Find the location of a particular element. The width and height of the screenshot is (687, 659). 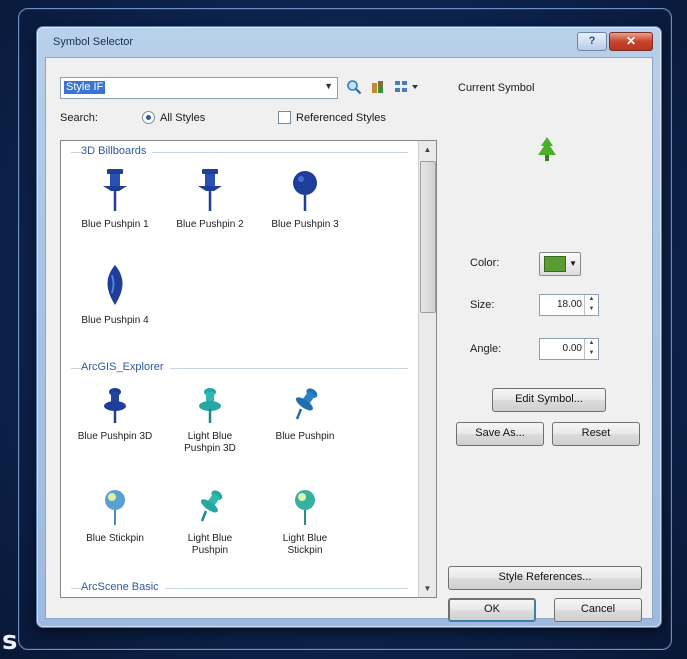

angle-spinner: 0.00 ▲ ▼ is located at coordinates (569, 349).